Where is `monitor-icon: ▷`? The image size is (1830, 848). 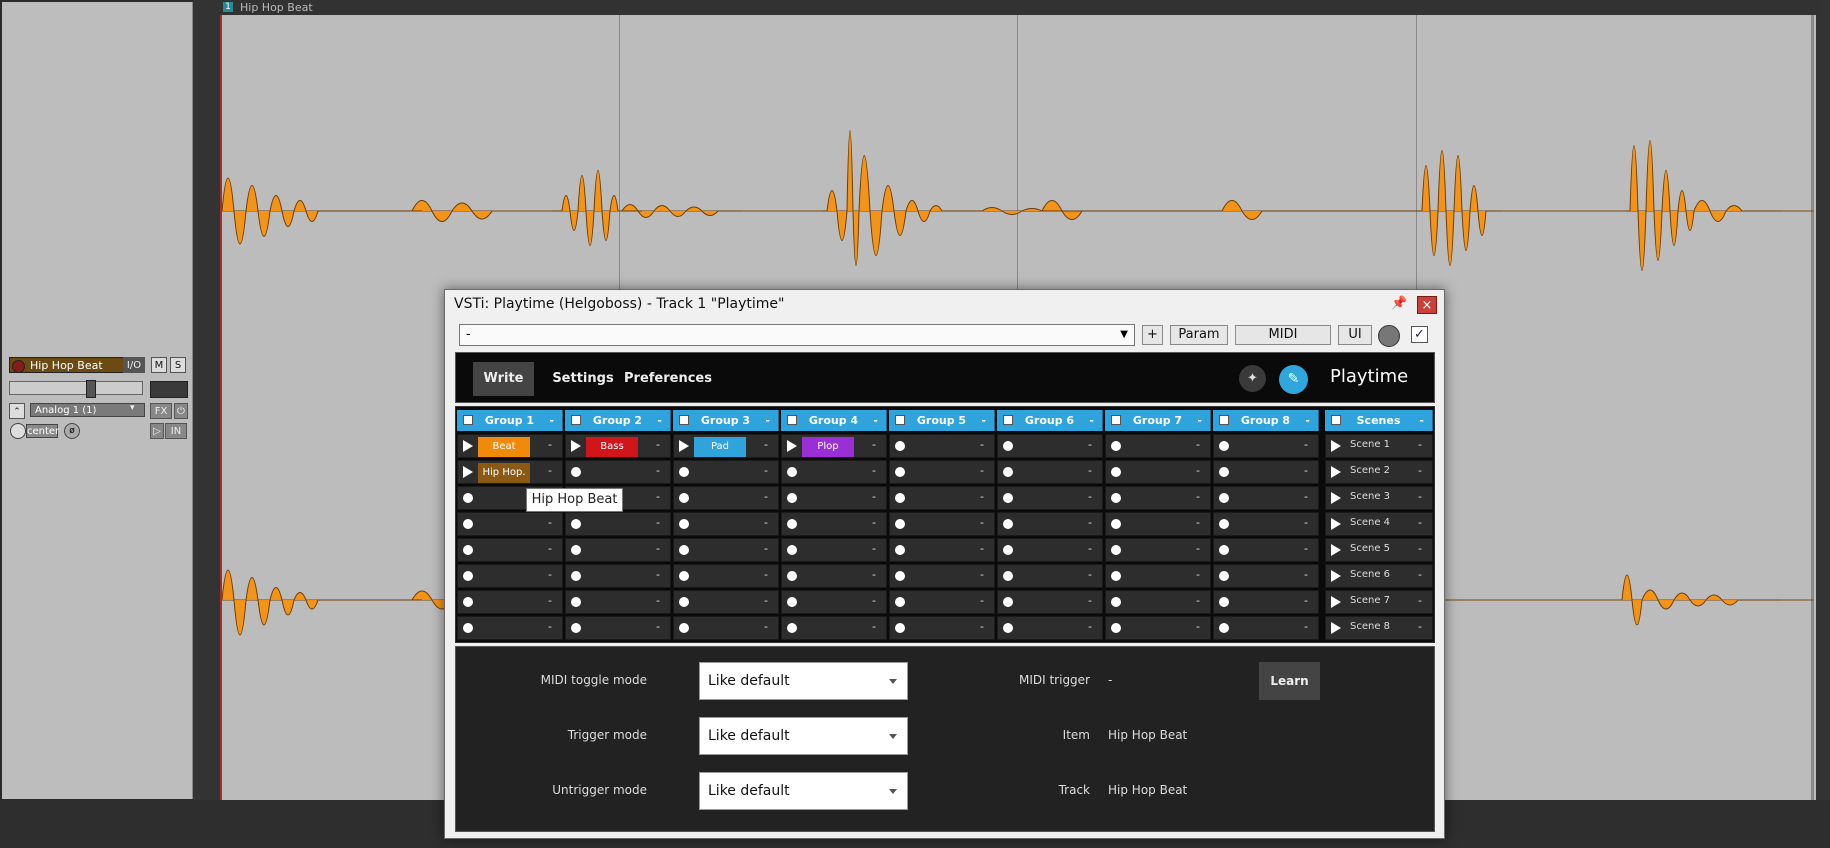
monitor-icon: ▷ is located at coordinates (157, 431).